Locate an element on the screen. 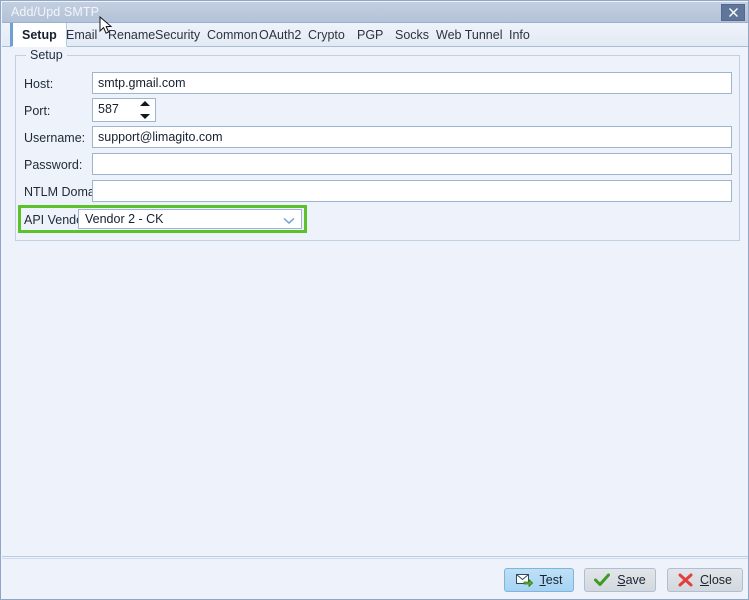  host-input is located at coordinates (412, 83).